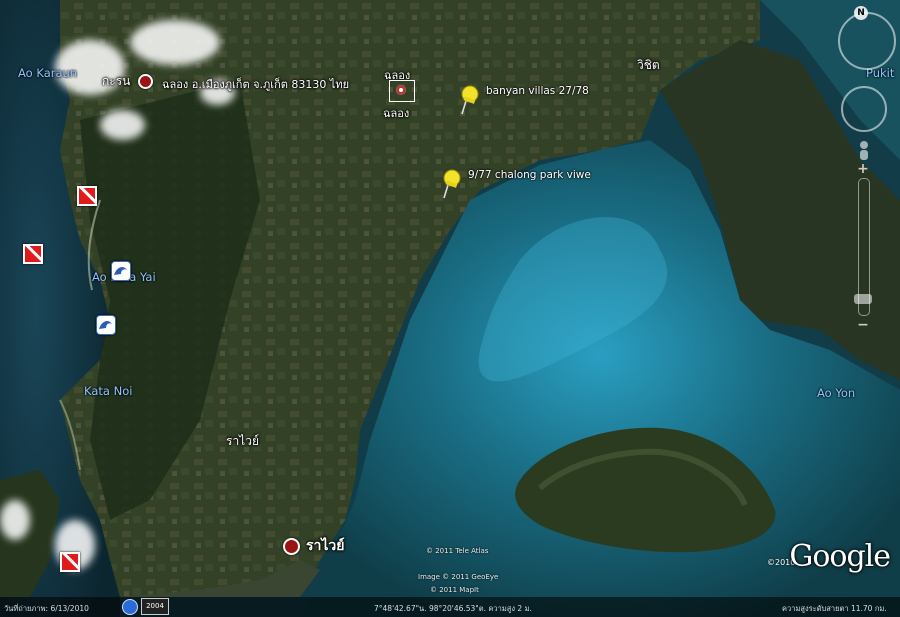  Describe the element at coordinates (458, 577) in the screenshot. I see `attribution-geoeye: Image © 2011 GeoEye` at that location.